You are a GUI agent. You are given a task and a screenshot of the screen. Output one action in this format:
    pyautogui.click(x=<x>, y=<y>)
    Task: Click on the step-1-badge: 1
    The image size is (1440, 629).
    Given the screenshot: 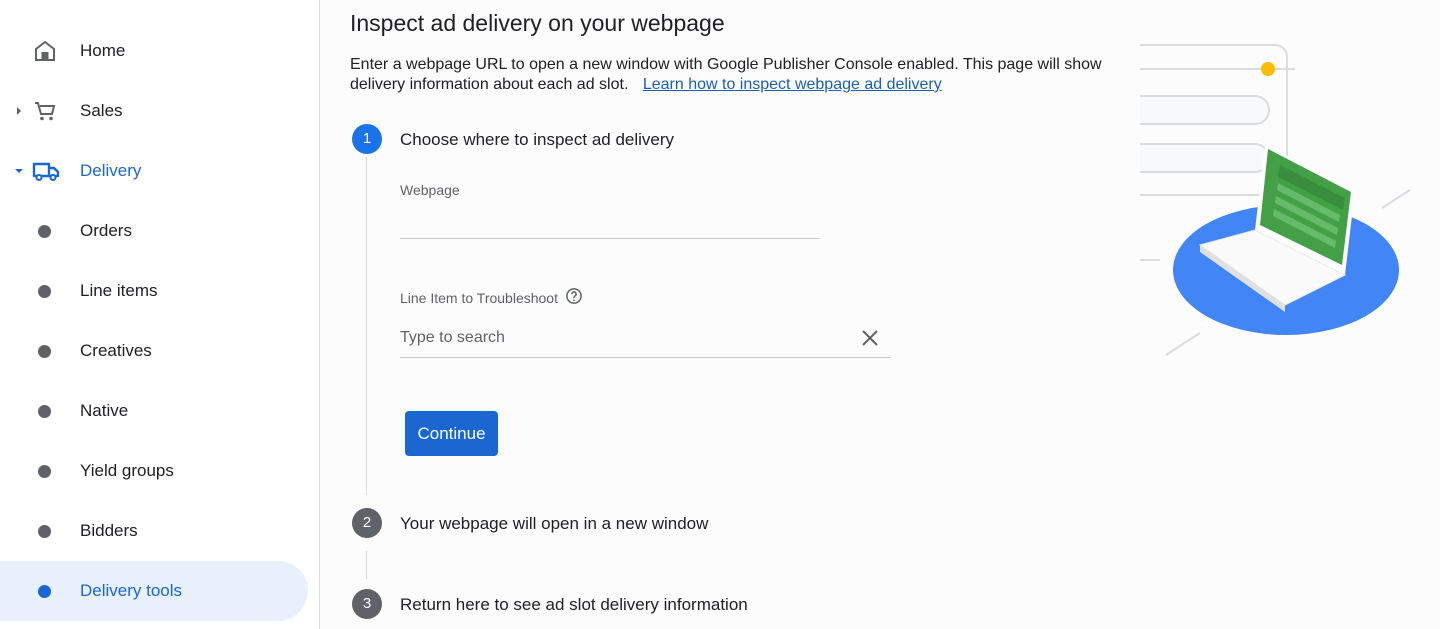 What is the action you would take?
    pyautogui.click(x=367, y=139)
    